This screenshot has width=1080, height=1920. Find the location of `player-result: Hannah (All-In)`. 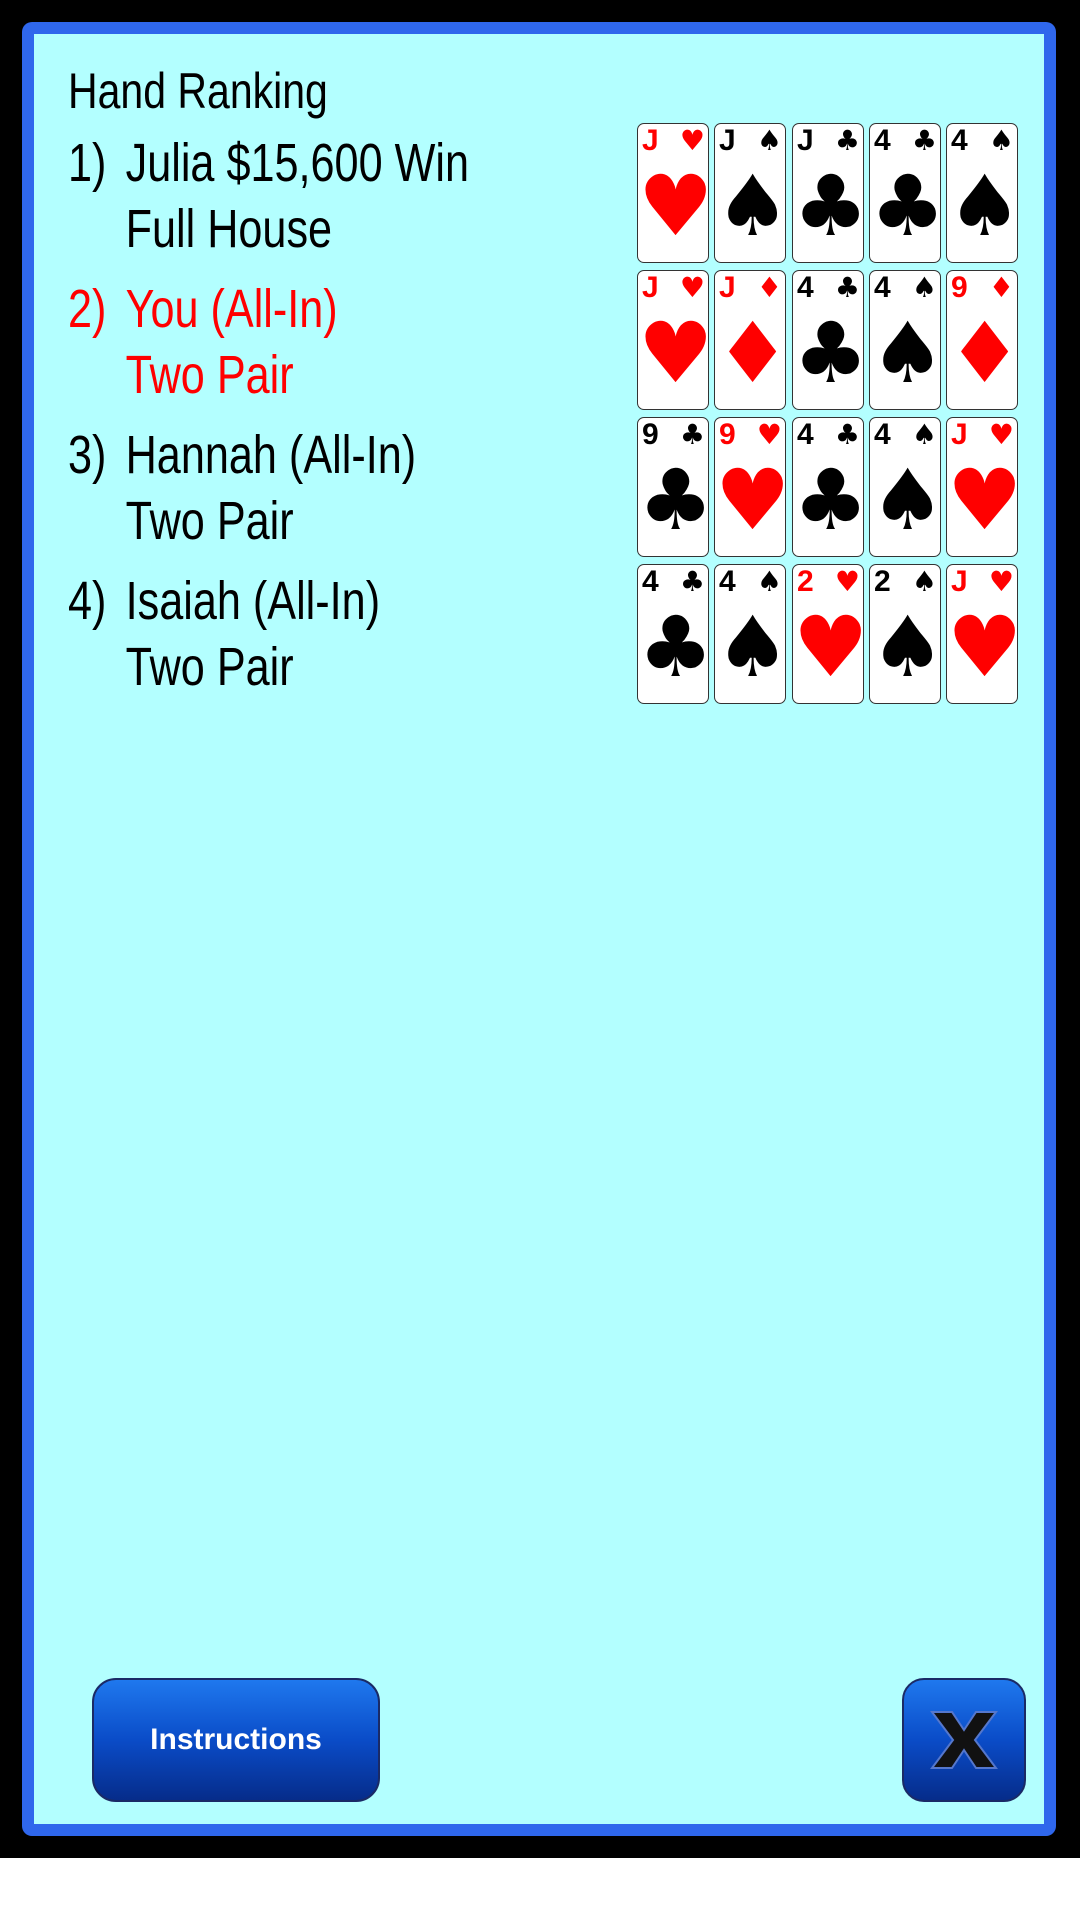

player-result: Hannah (All-In) is located at coordinates (271, 455).